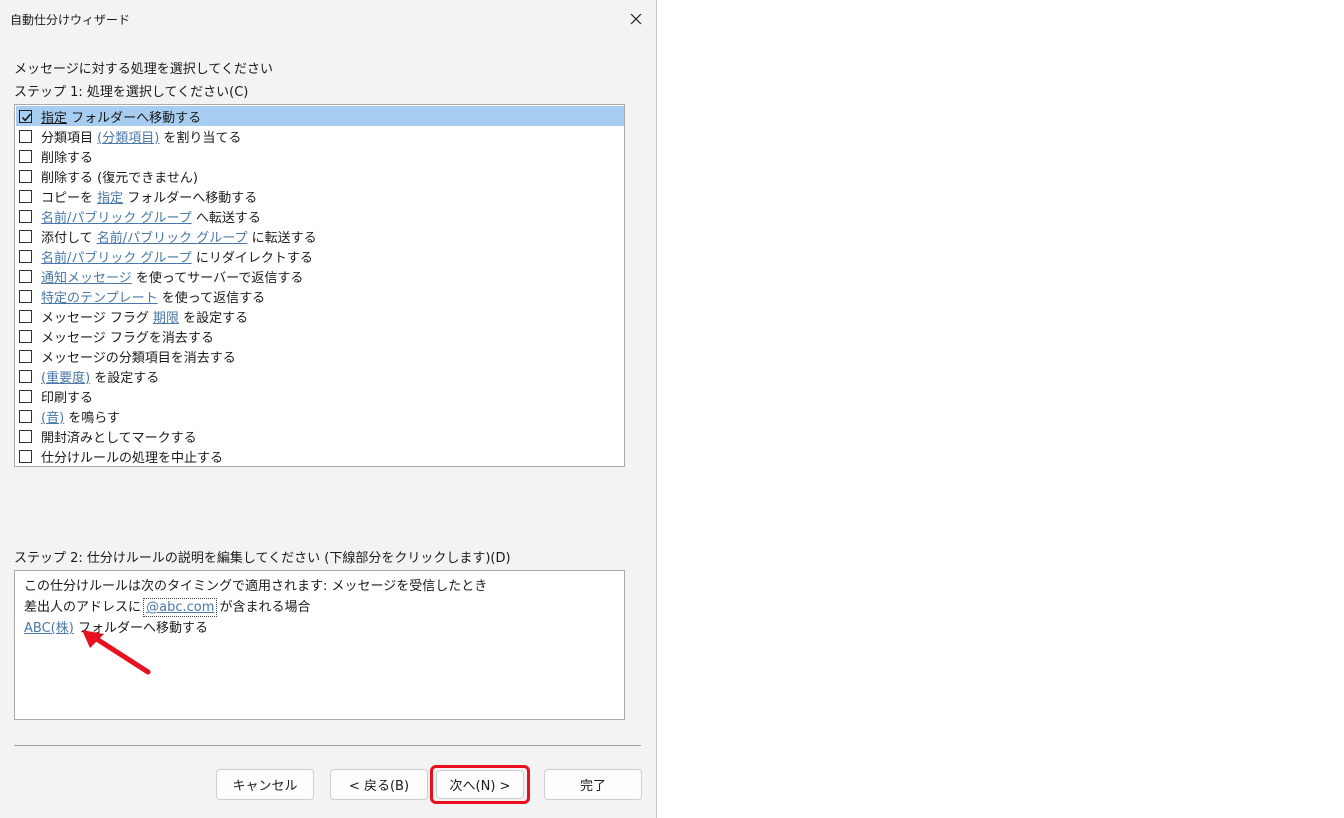 This screenshot has width=1344, height=818. Describe the element at coordinates (320, 236) in the screenshot. I see `action-list-item: 添付して 名前/パブリック グループ に転送する` at that location.